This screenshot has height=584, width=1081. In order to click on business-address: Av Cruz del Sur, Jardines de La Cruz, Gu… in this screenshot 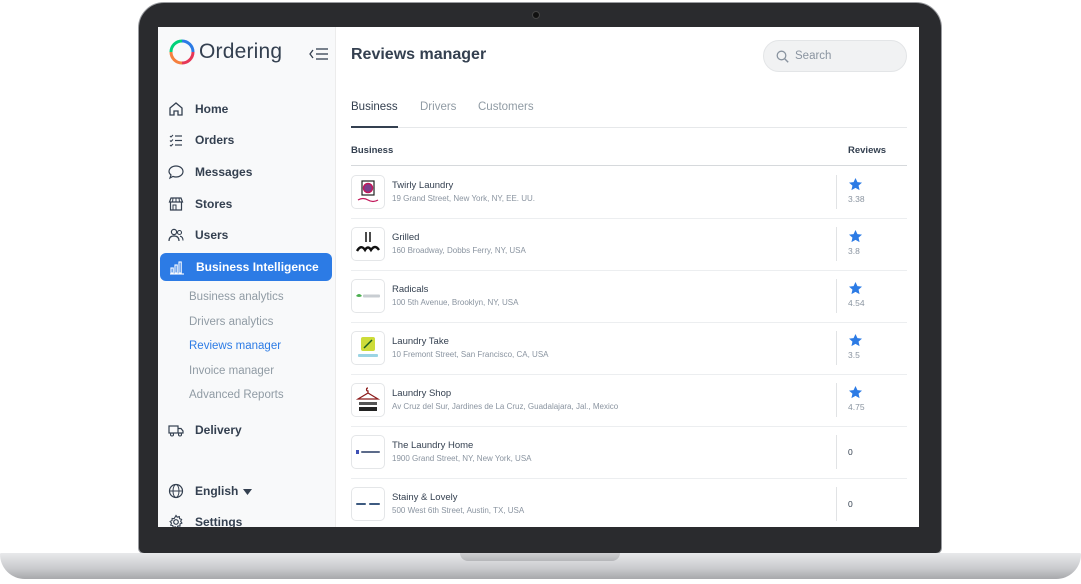, I will do `click(505, 406)`.